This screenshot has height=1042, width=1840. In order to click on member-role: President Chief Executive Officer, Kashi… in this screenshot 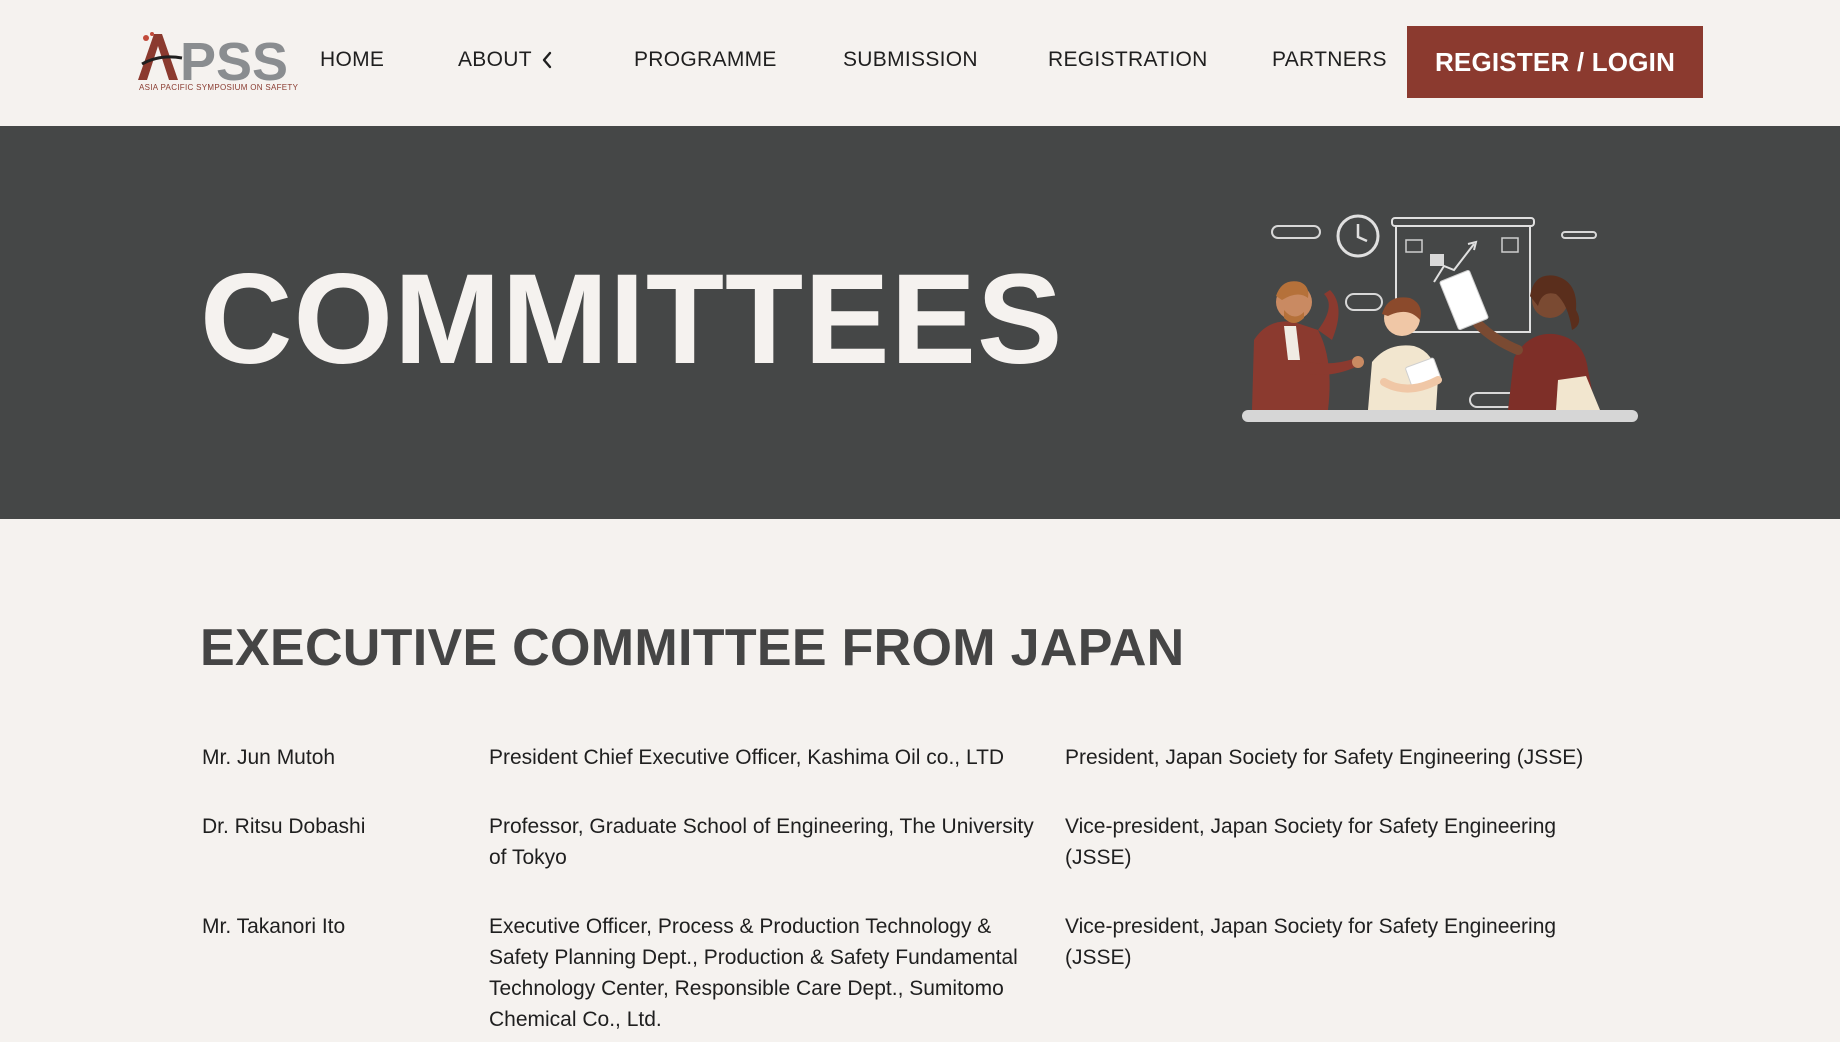, I will do `click(747, 757)`.